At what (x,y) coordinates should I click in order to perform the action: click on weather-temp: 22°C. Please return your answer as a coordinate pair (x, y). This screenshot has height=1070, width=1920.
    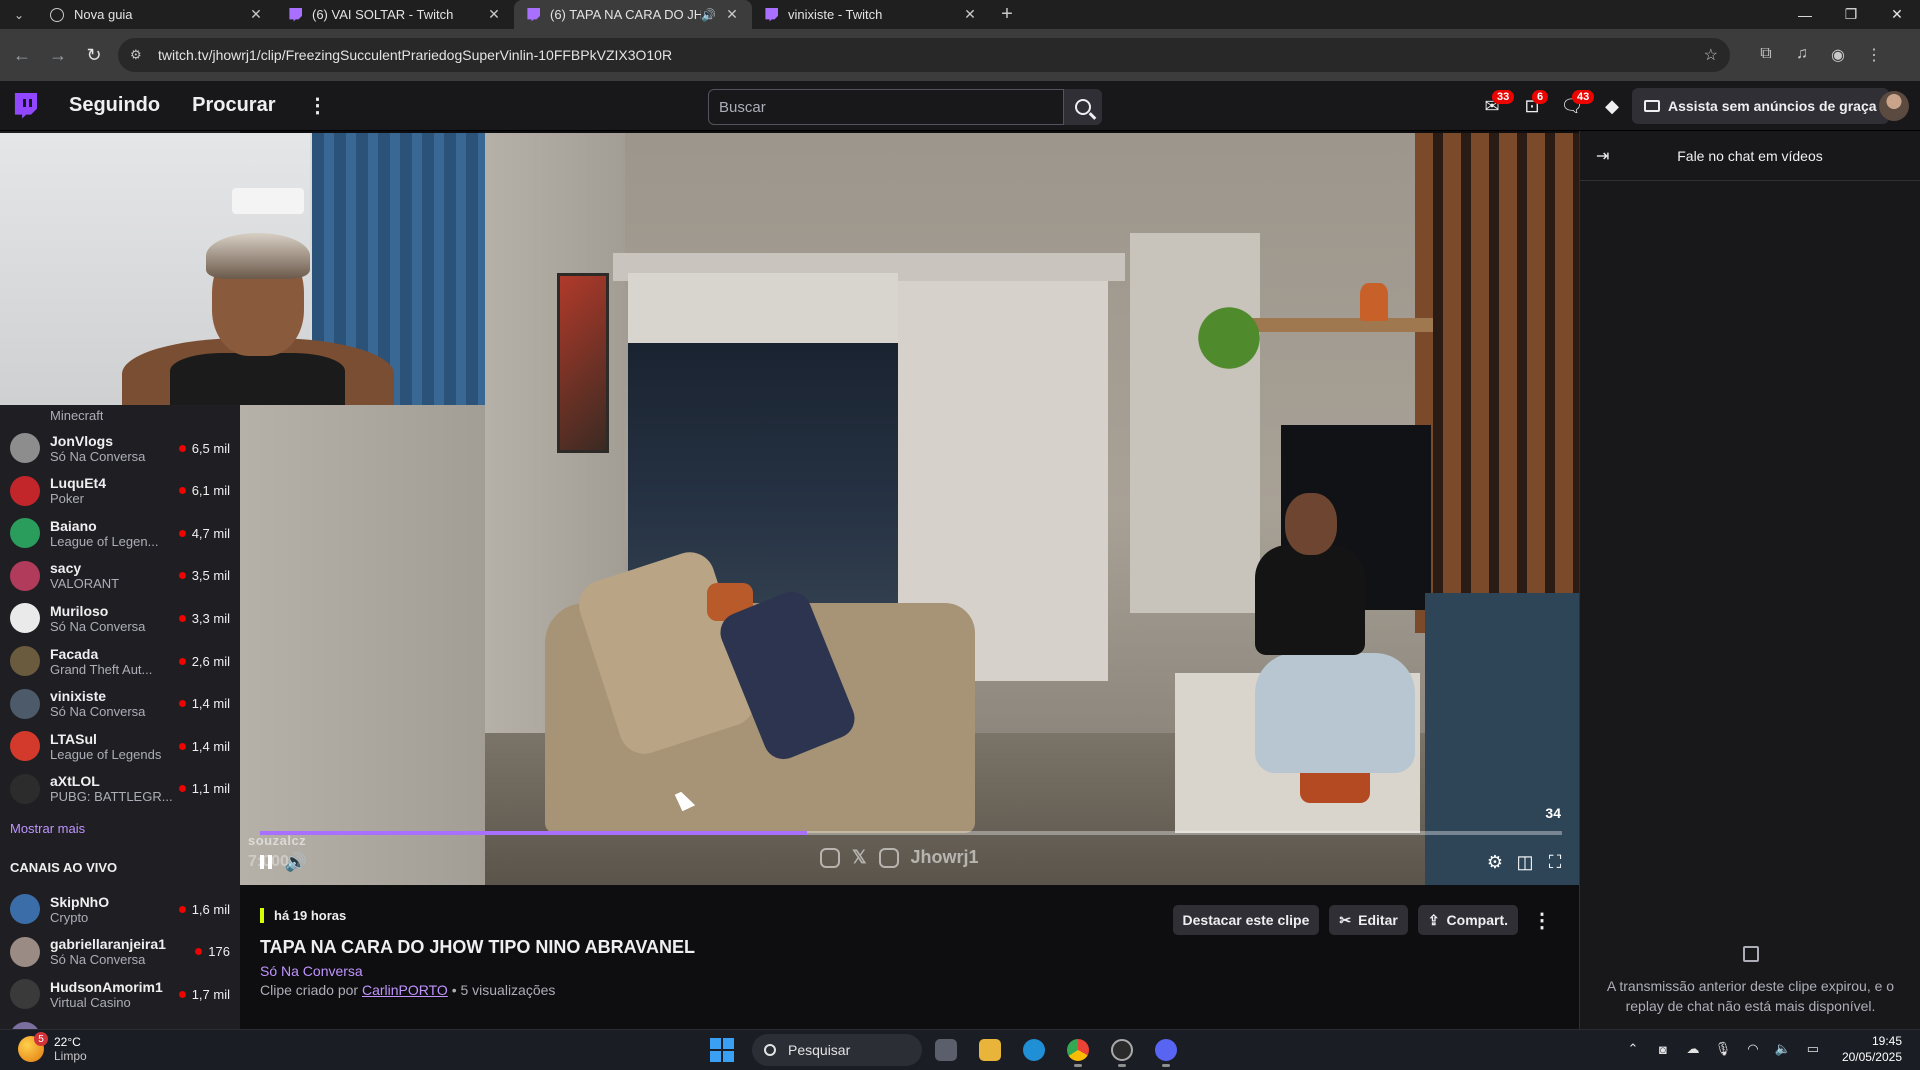
    Looking at the image, I should click on (67, 1042).